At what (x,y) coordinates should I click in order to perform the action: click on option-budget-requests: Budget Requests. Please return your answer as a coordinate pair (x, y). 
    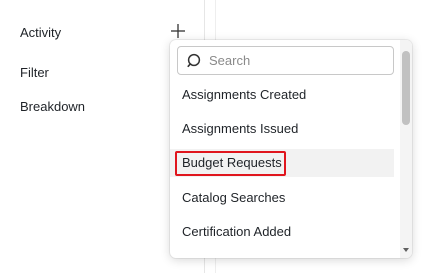
    Looking at the image, I should click on (282, 163).